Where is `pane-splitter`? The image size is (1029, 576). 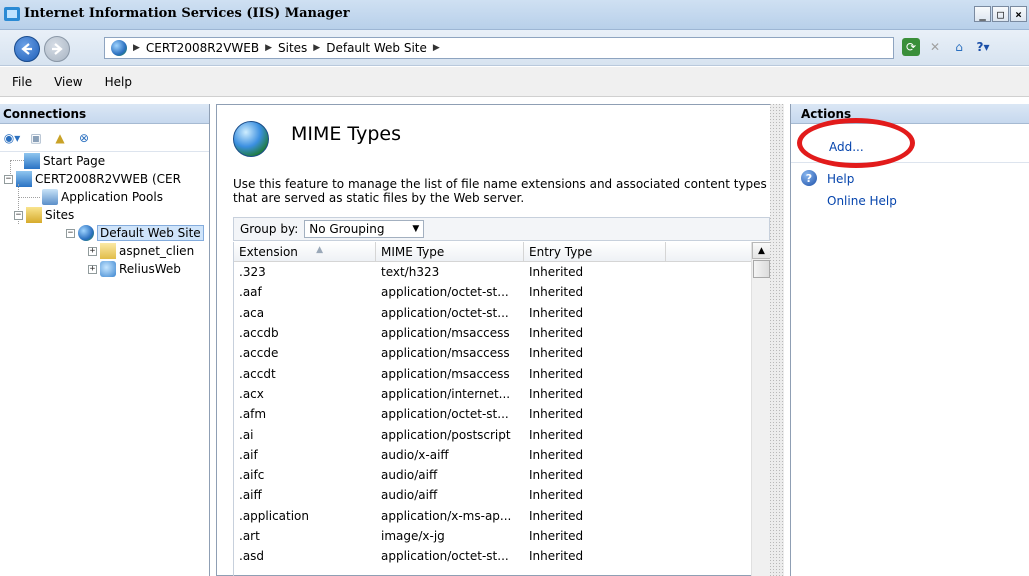
pane-splitter is located at coordinates (777, 340).